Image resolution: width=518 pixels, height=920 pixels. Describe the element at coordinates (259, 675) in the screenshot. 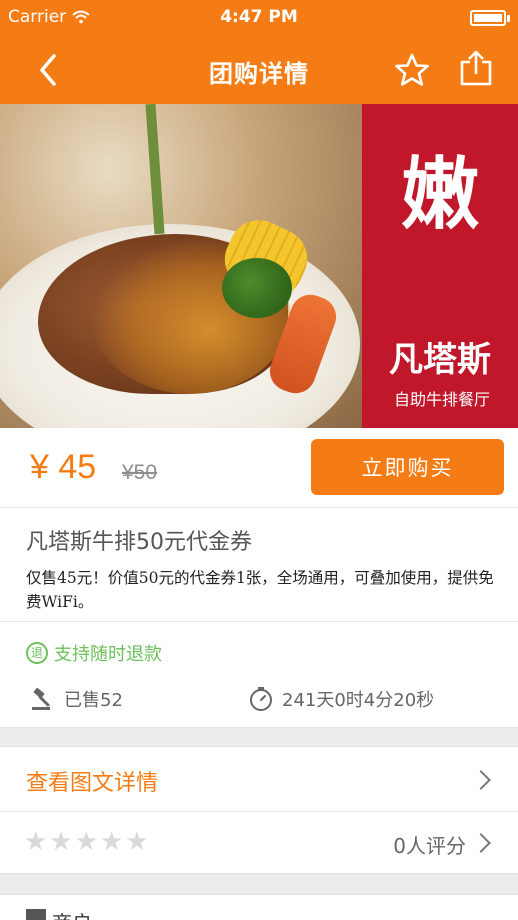

I see `deal-perks: 退 支持随时退款 已售52 241天0时4分20秒` at that location.